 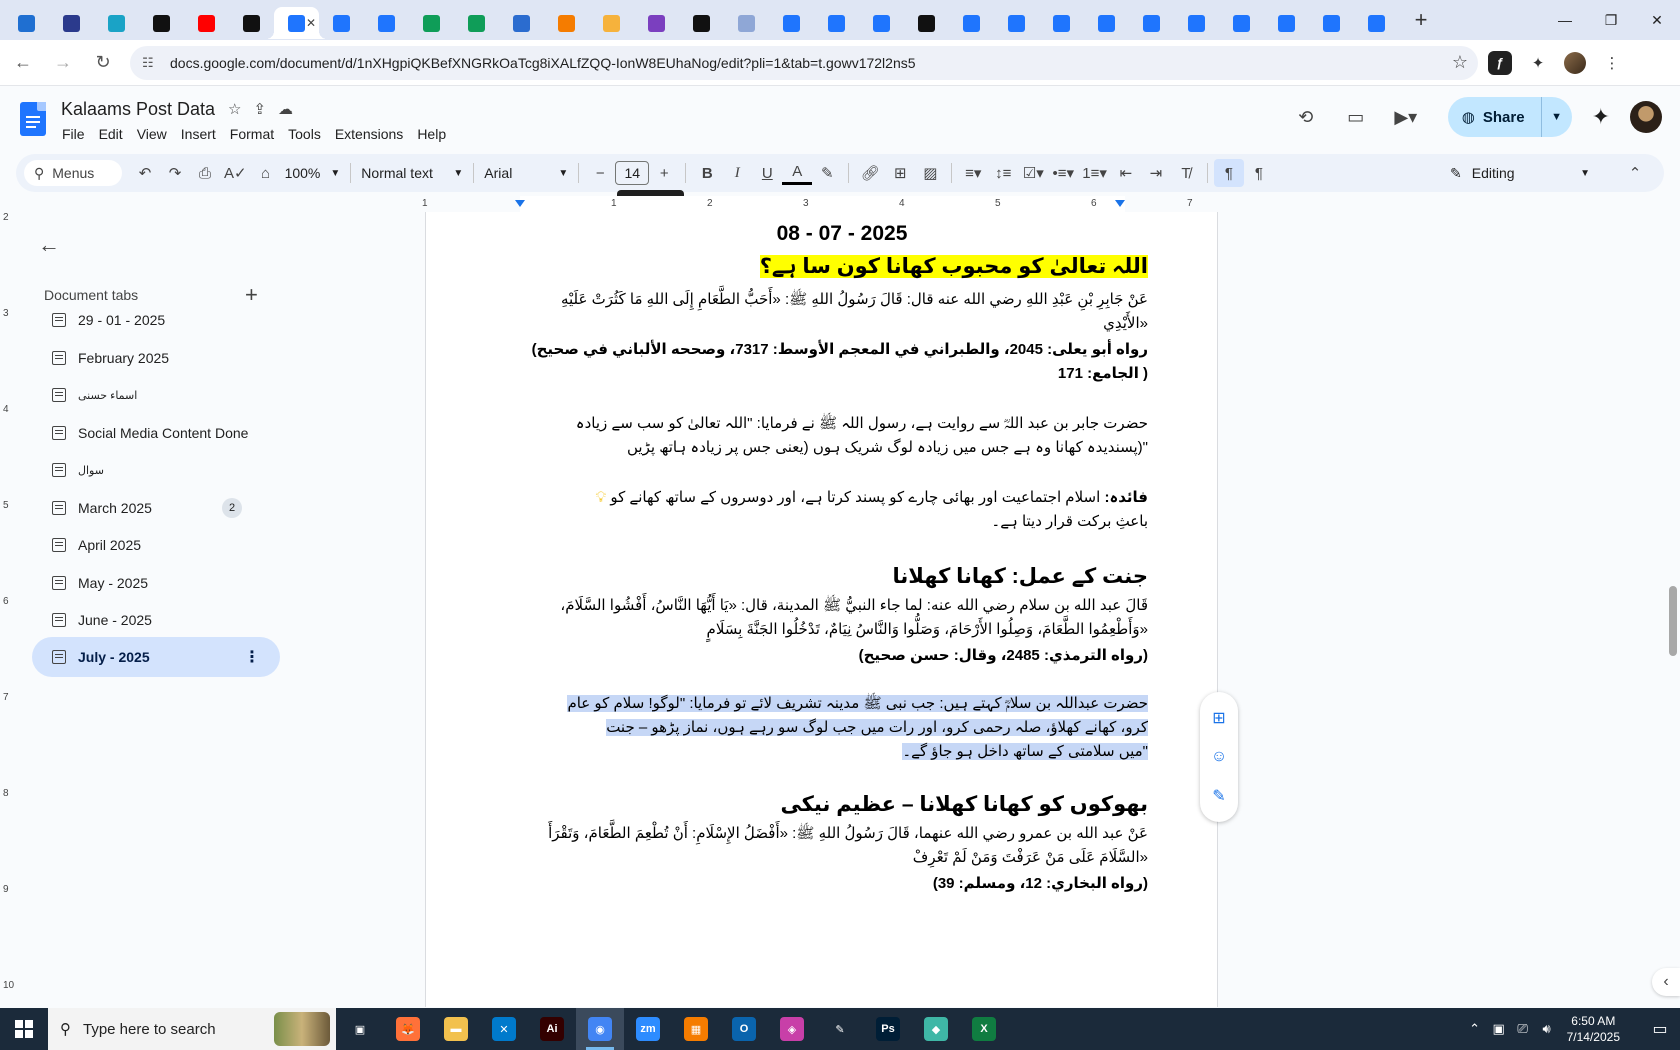 What do you see at coordinates (1460, 62) in the screenshot?
I see `bookmark-star-icon: ☆` at bounding box center [1460, 62].